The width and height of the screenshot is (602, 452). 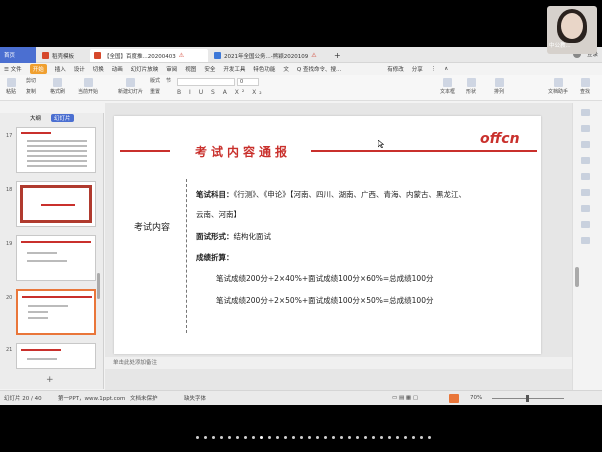 What do you see at coordinates (190, 69) in the screenshot?
I see `menu-view: 视图` at bounding box center [190, 69].